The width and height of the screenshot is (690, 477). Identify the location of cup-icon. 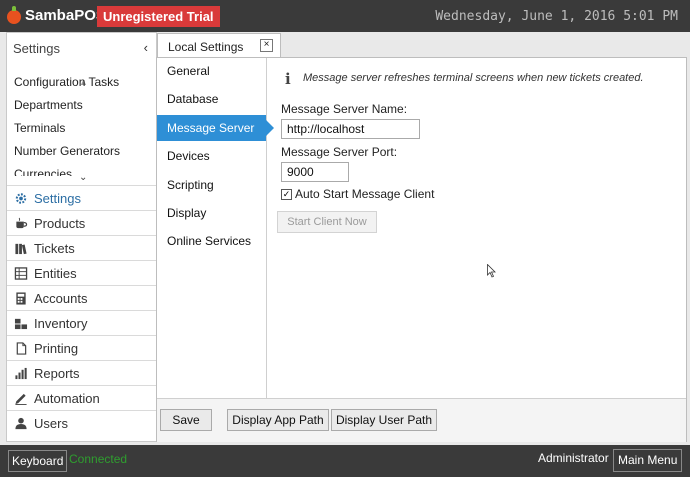
(22, 223).